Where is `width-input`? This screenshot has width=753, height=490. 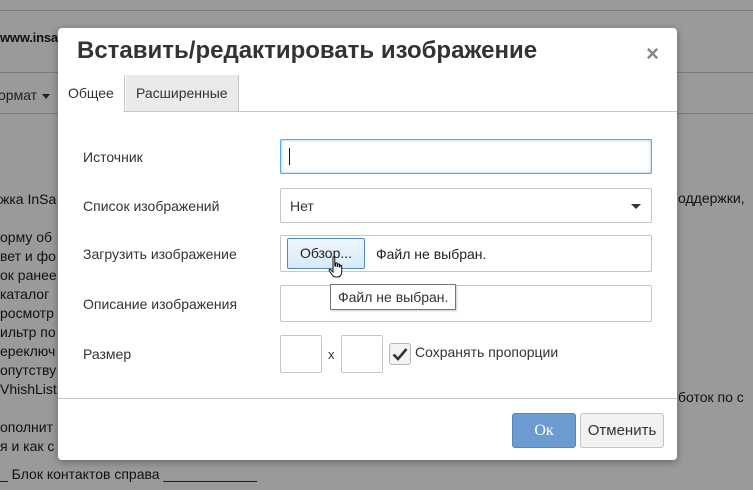
width-input is located at coordinates (301, 354).